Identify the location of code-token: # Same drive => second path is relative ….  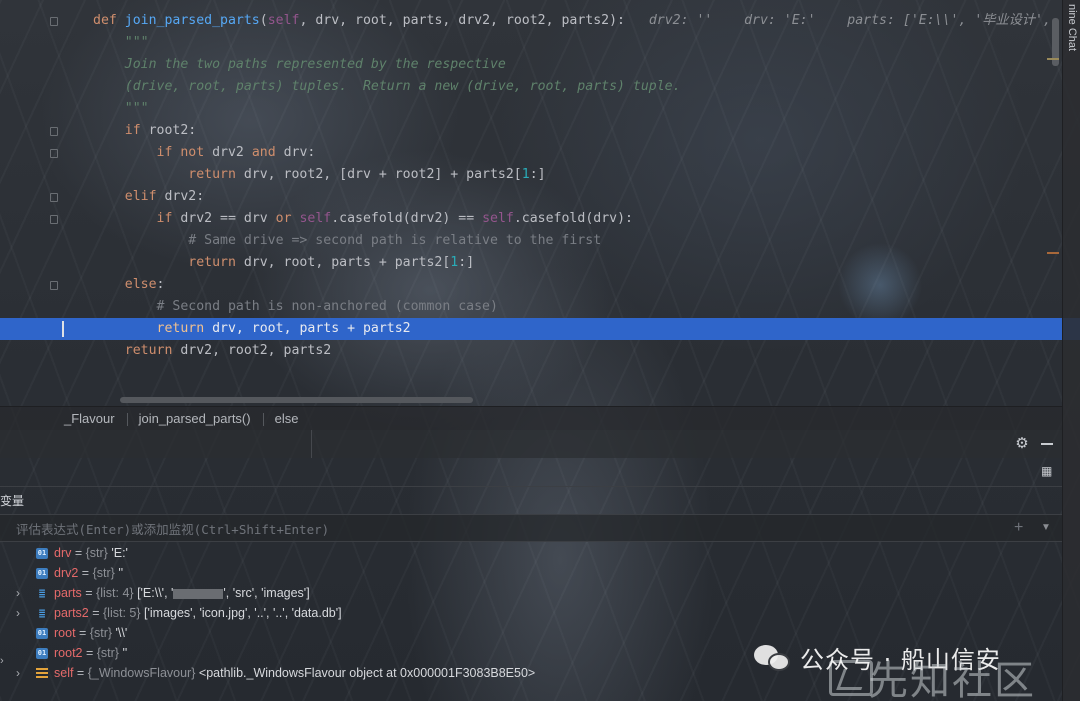
(347, 240).